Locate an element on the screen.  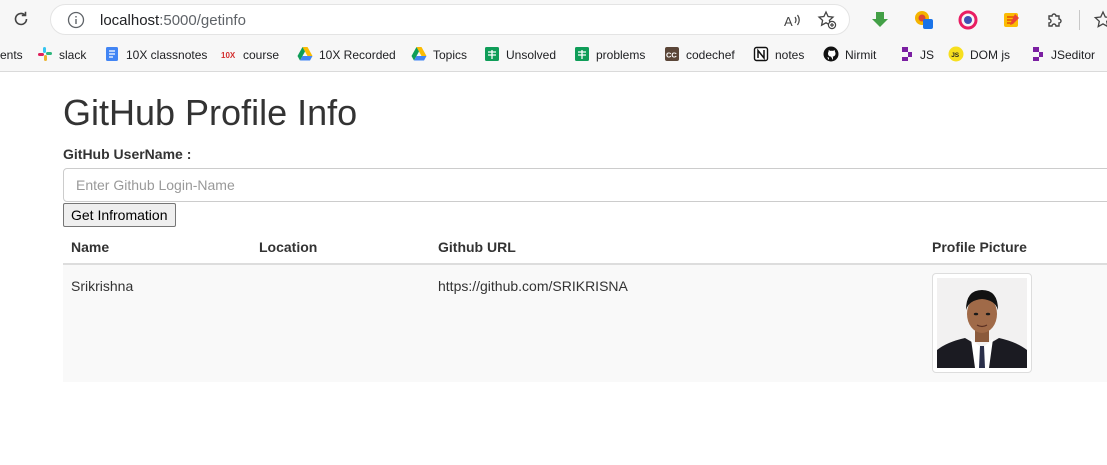
bookmark-item: Topics is located at coordinates (439, 55).